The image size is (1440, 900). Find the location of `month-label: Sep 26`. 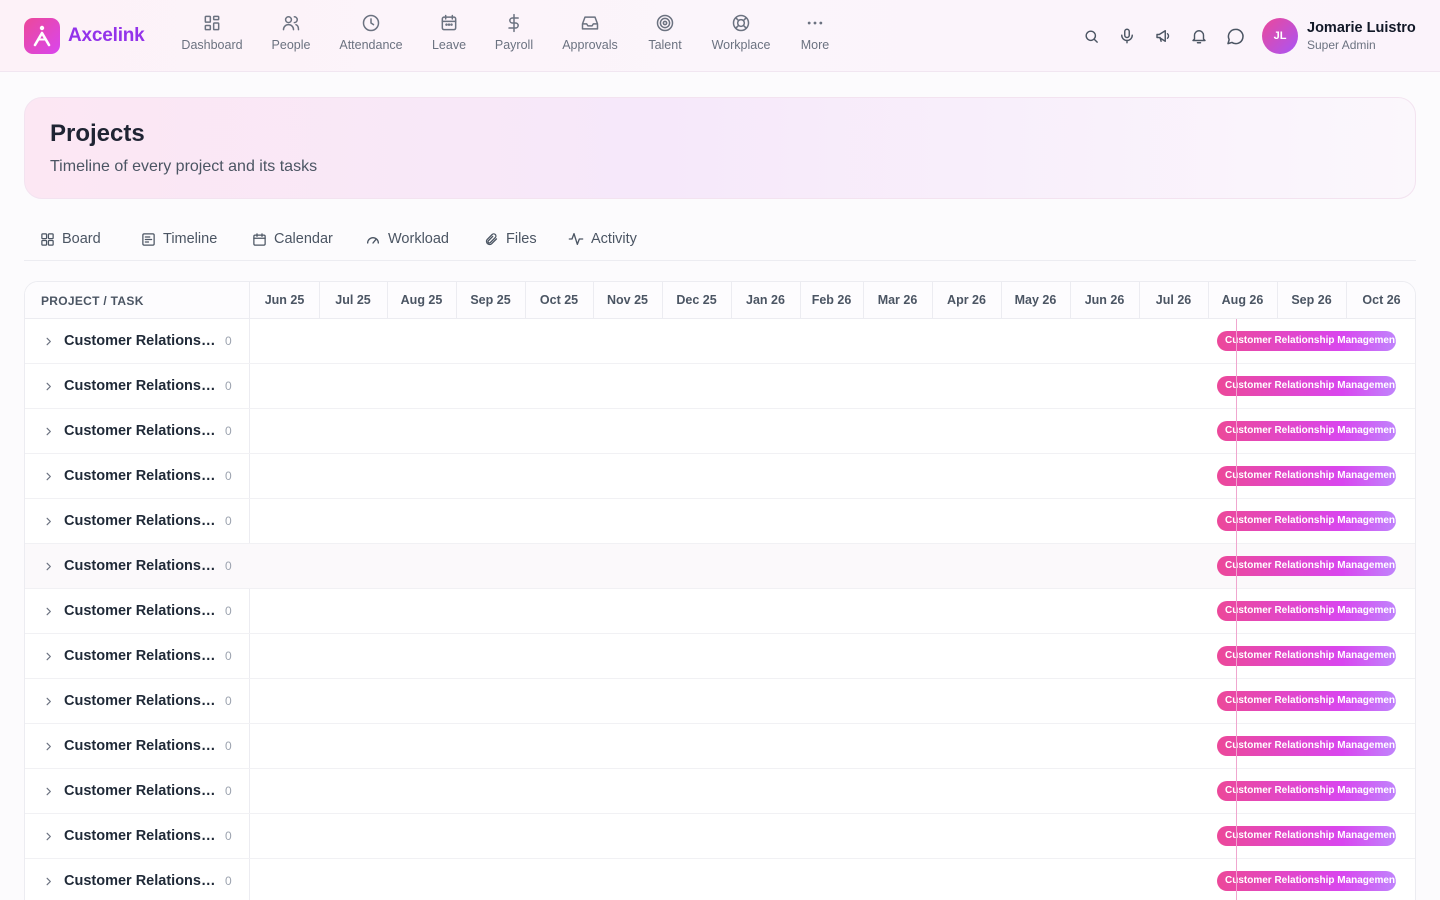

month-label: Sep 26 is located at coordinates (1311, 300).